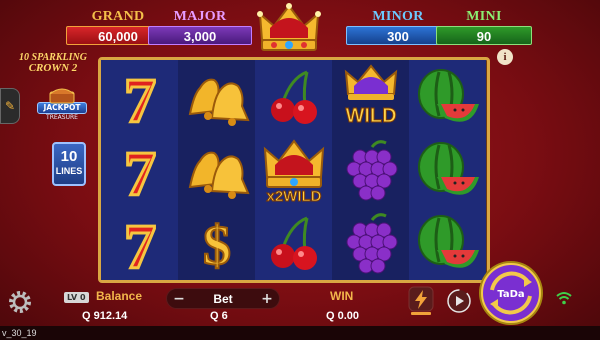 The height and width of the screenshot is (340, 600). I want to click on jackpot-treasure-badge: JACKPOT TREASURE, so click(62, 106).